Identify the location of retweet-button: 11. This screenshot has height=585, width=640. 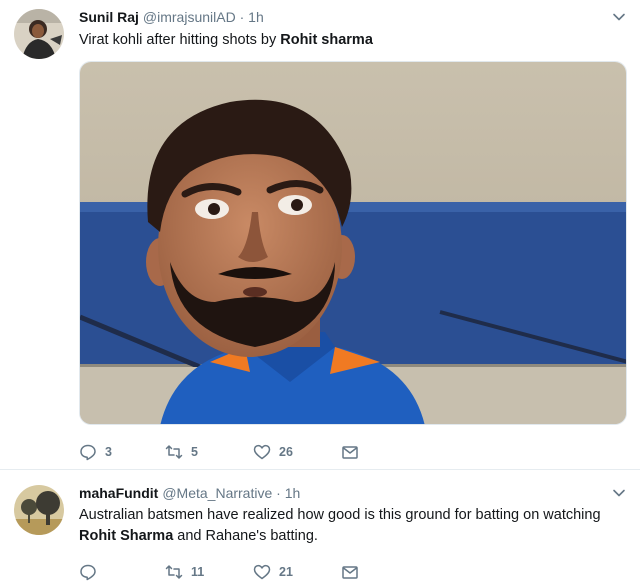
(184, 572).